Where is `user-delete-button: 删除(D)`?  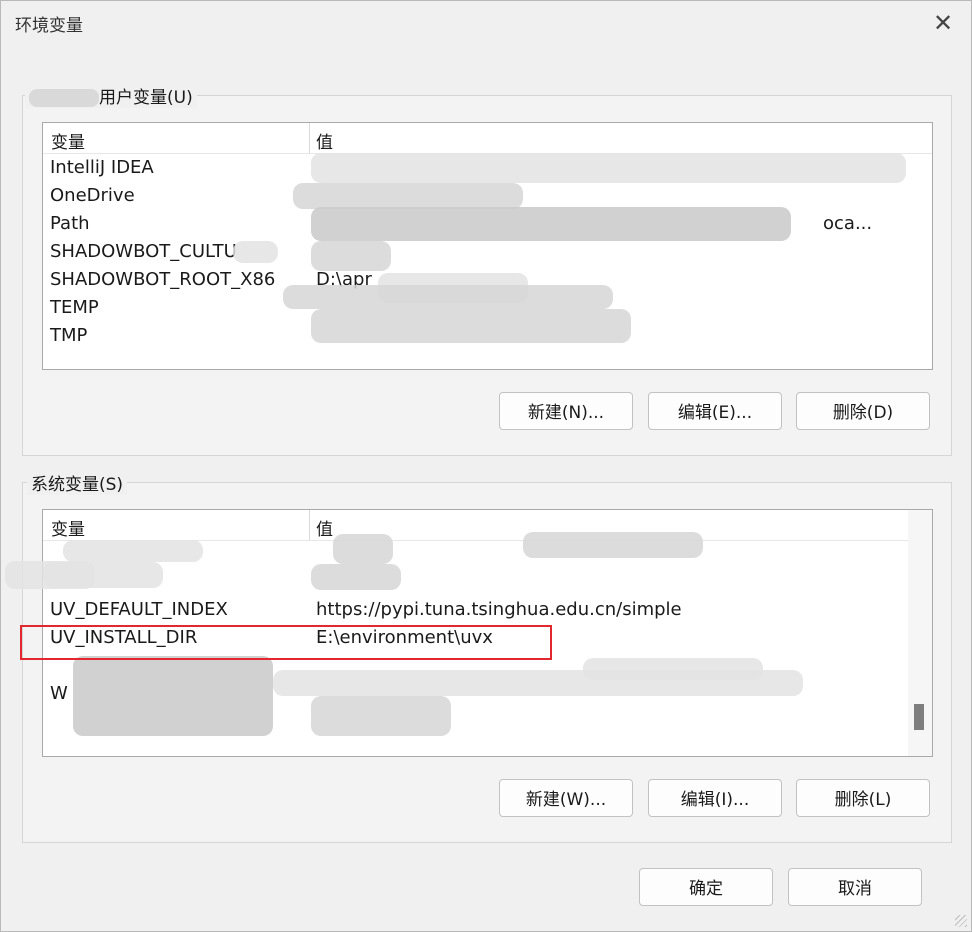
user-delete-button: 删除(D) is located at coordinates (863, 411).